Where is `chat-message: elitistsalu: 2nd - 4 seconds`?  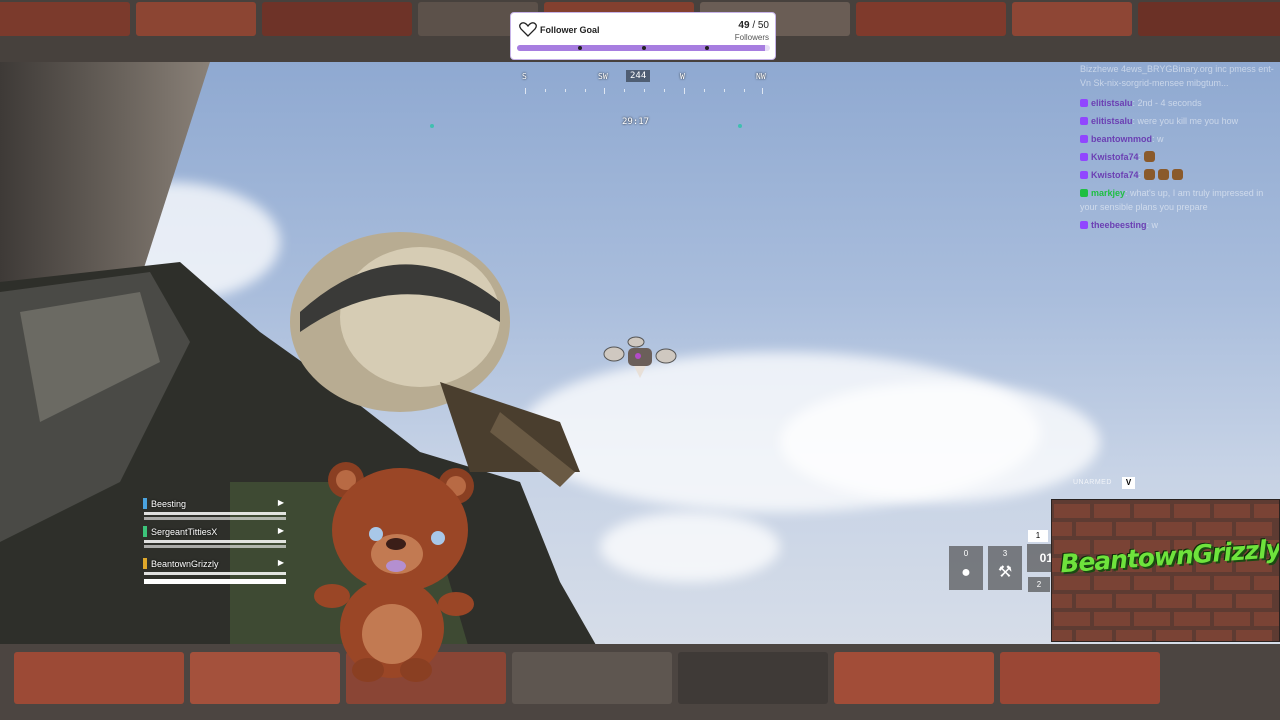
chat-message: elitistsalu: 2nd - 4 seconds is located at coordinates (1180, 103).